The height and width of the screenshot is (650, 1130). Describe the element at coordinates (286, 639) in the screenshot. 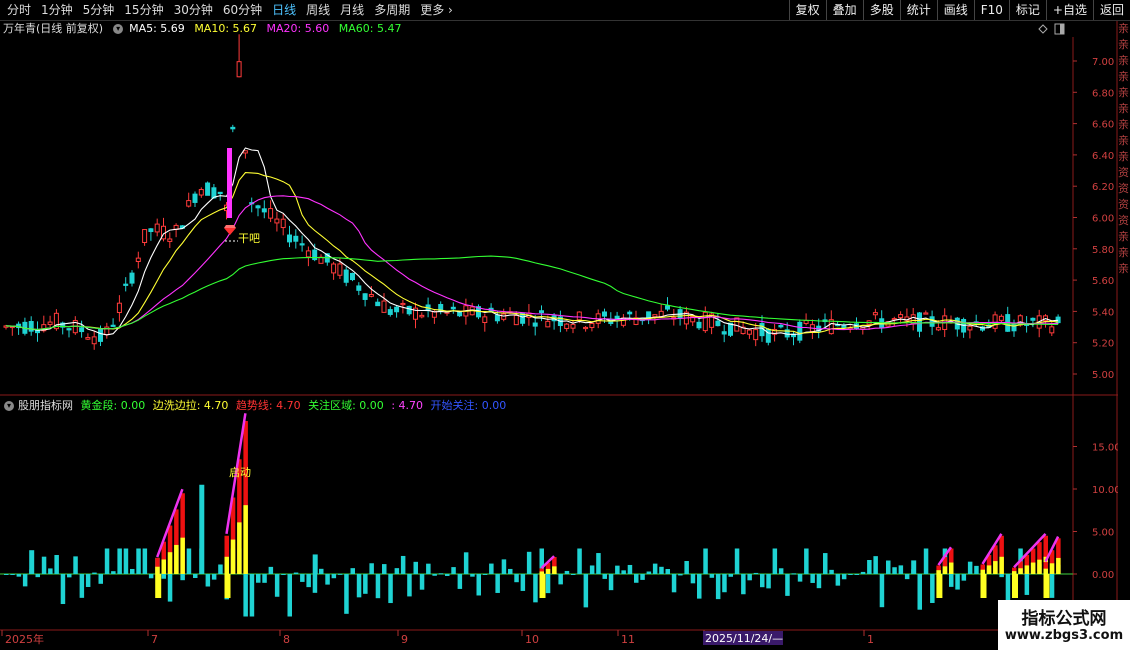

I see `date-label: 8` at that location.